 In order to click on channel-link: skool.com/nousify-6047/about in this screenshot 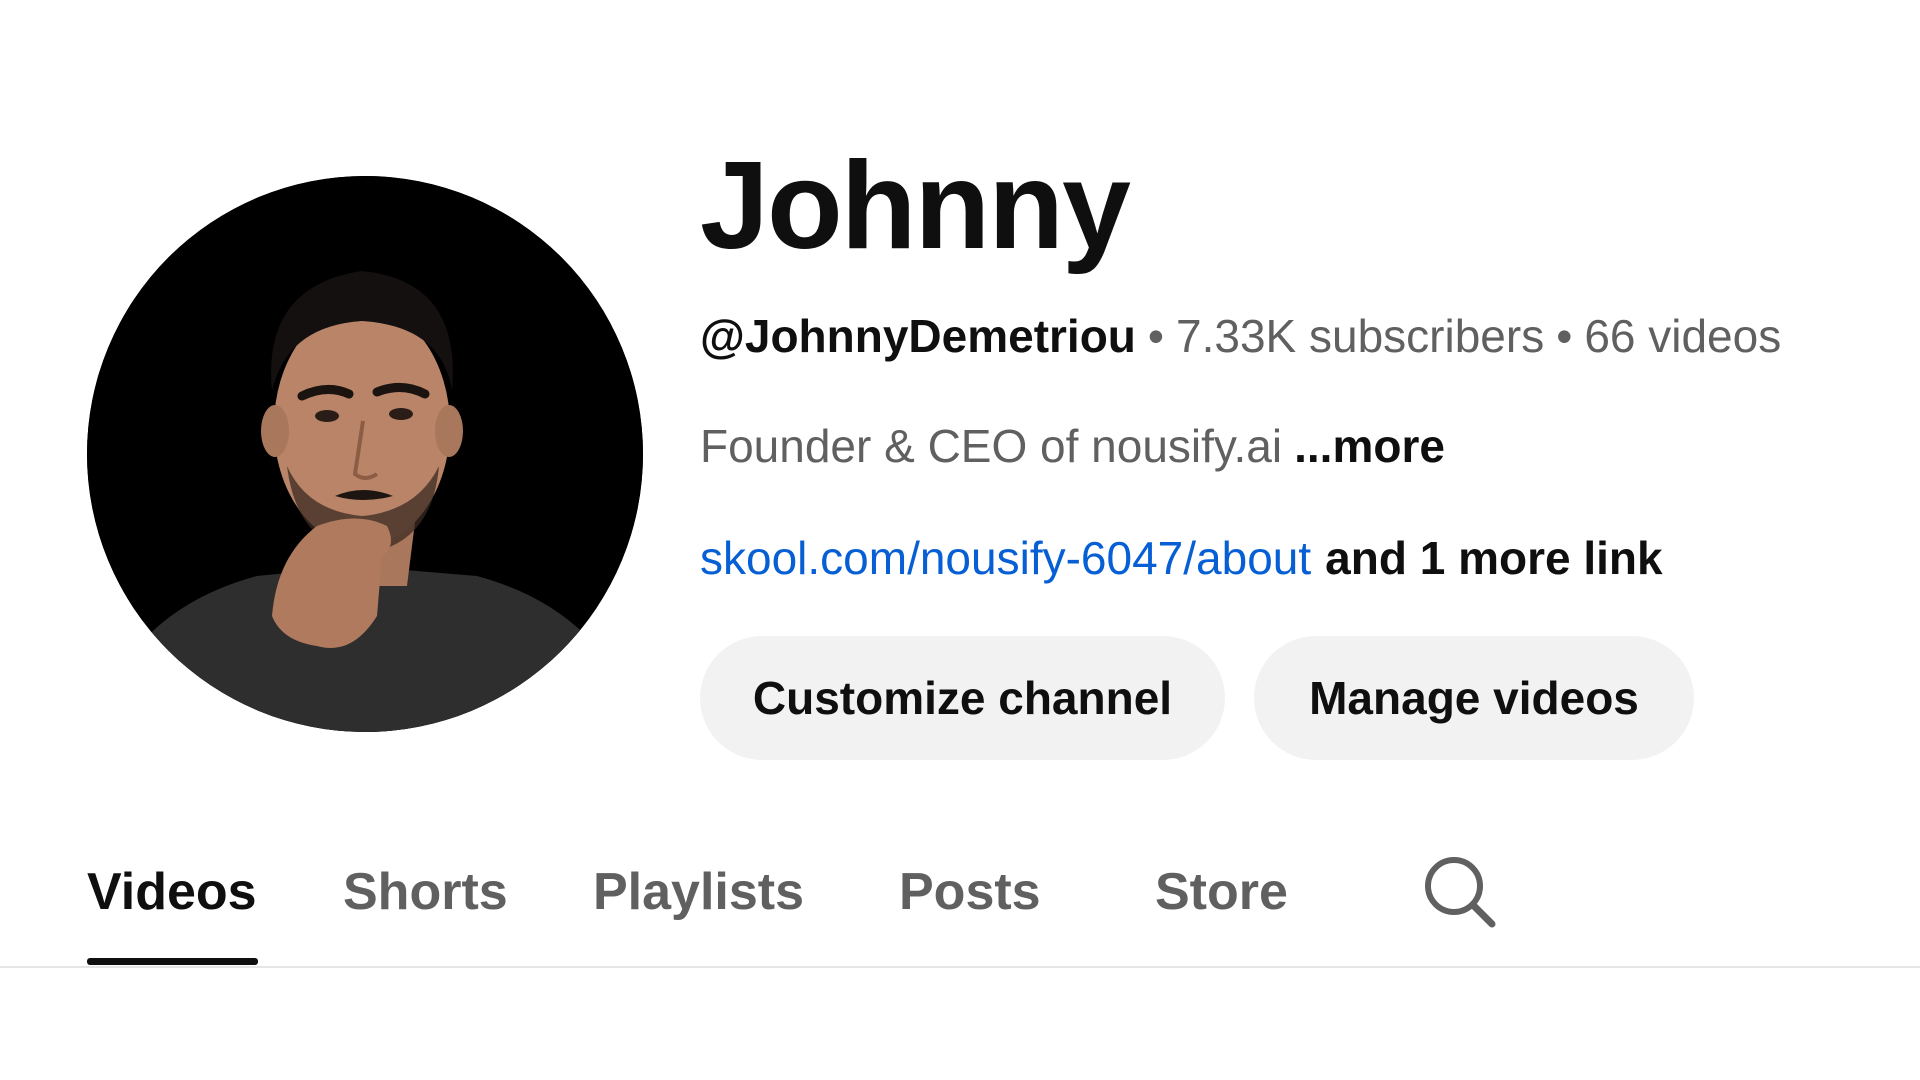, I will do `click(1005, 558)`.